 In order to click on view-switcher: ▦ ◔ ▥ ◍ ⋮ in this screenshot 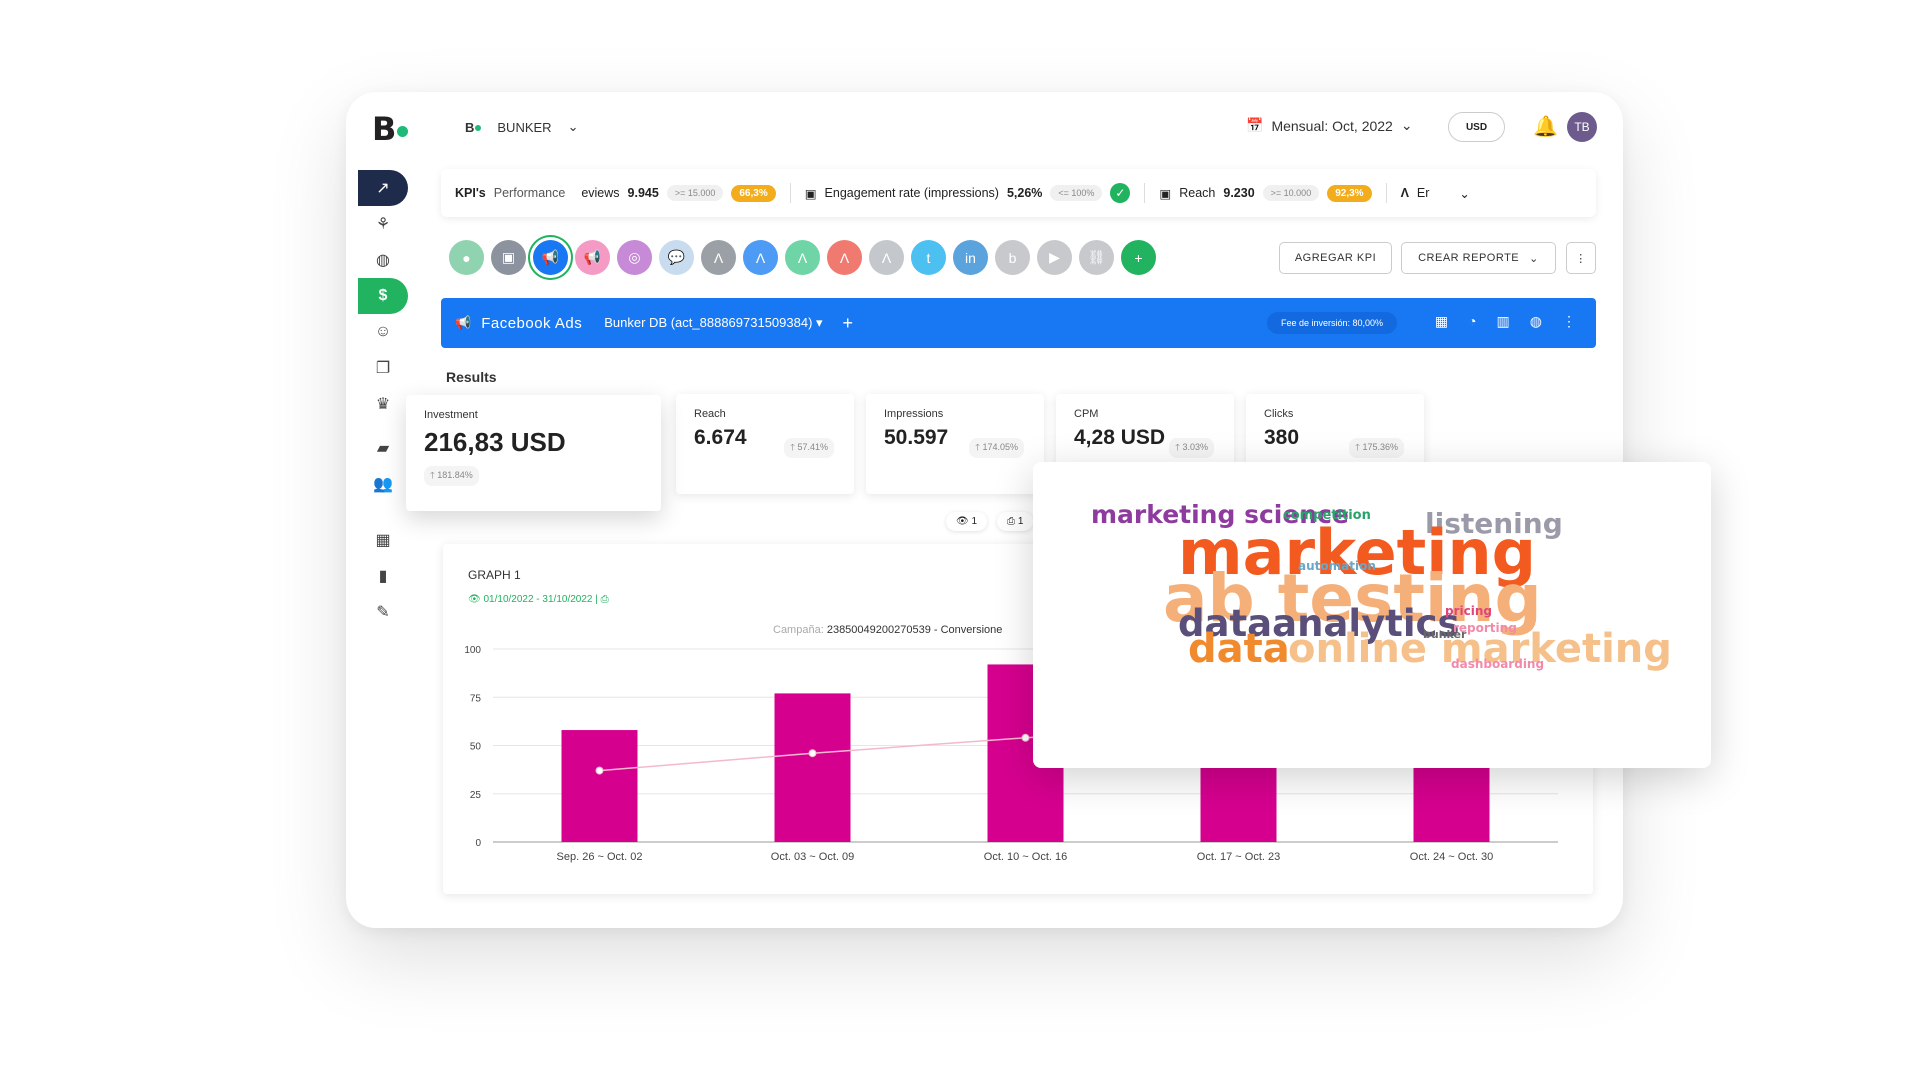, I will do `click(1505, 321)`.